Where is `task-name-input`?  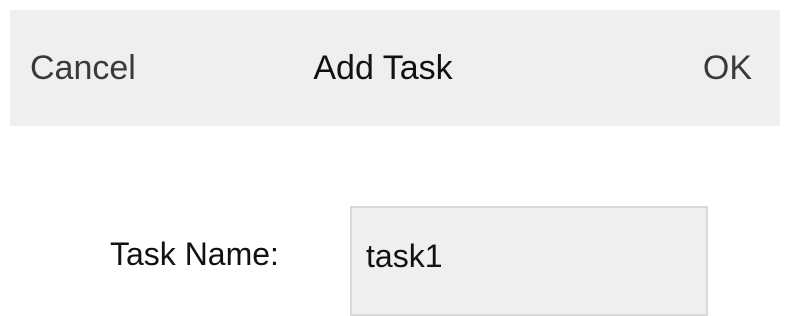 task-name-input is located at coordinates (526, 256).